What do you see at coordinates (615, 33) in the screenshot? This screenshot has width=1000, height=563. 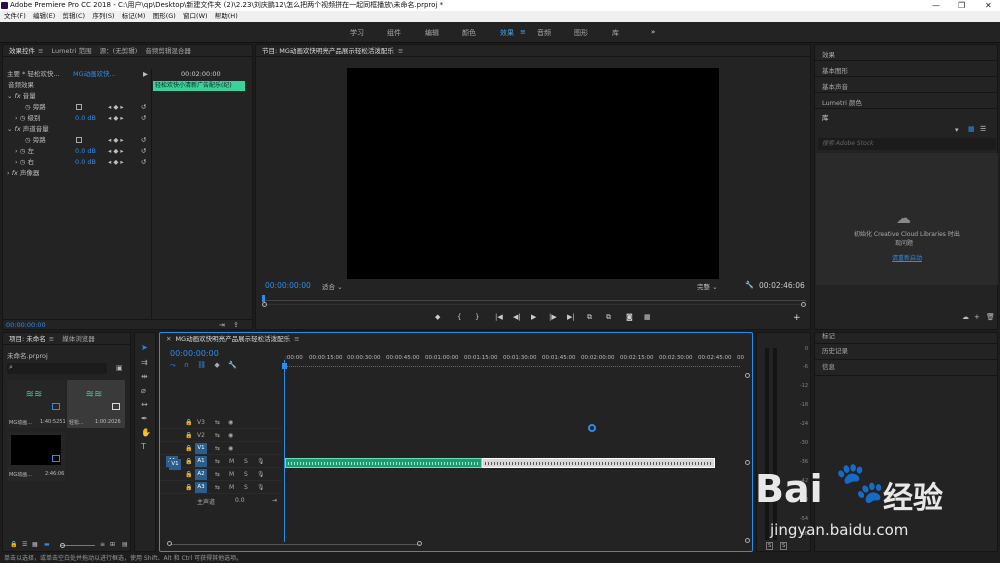 I see `workspace-libraries: 库` at bounding box center [615, 33].